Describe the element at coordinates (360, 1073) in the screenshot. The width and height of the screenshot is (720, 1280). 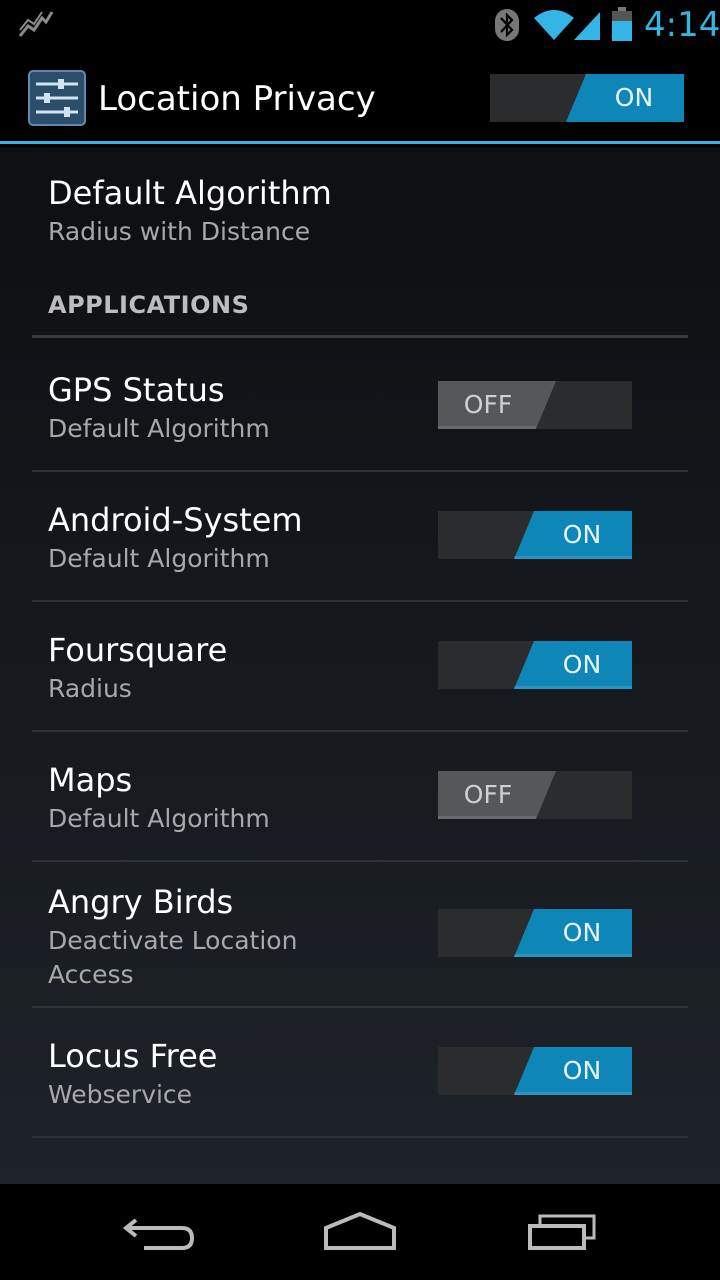
I see `app-row-locus-free: Locus Free Webservice ON` at that location.